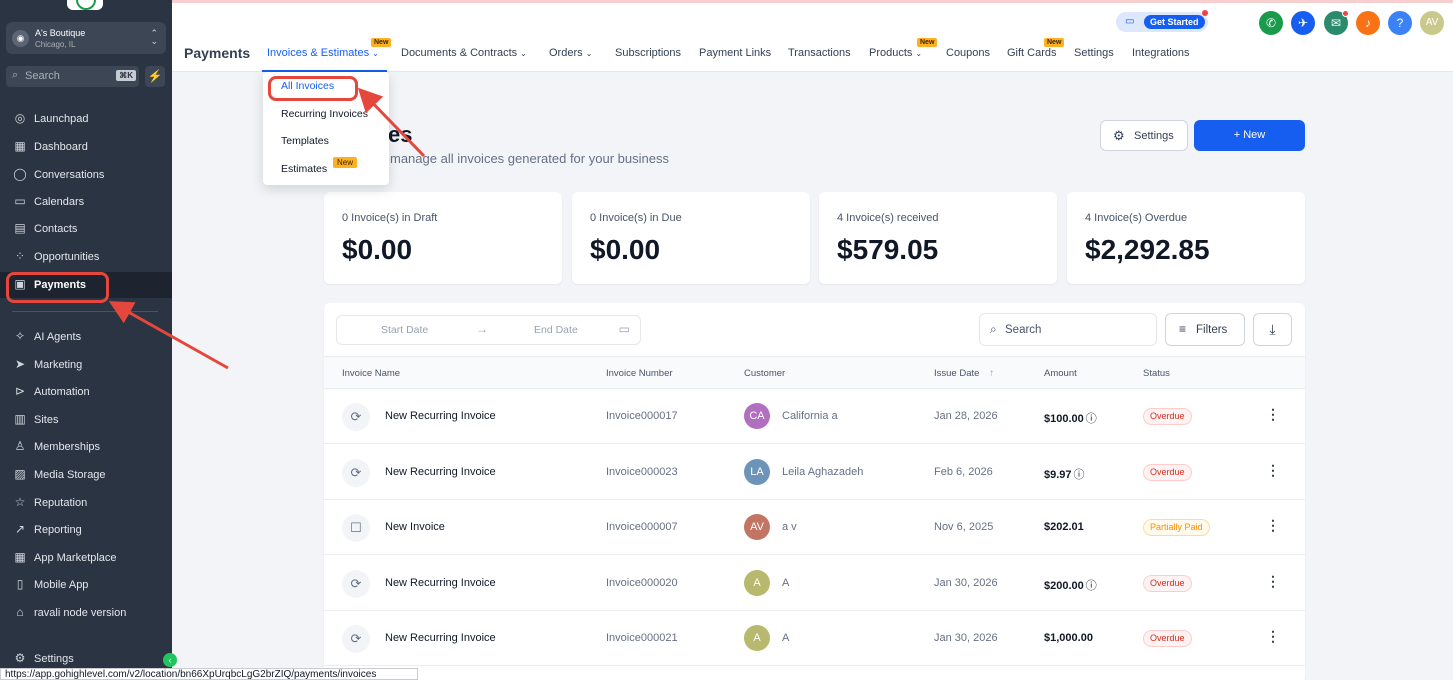  Describe the element at coordinates (993, 329) in the screenshot. I see `search-icon: ⌕` at that location.